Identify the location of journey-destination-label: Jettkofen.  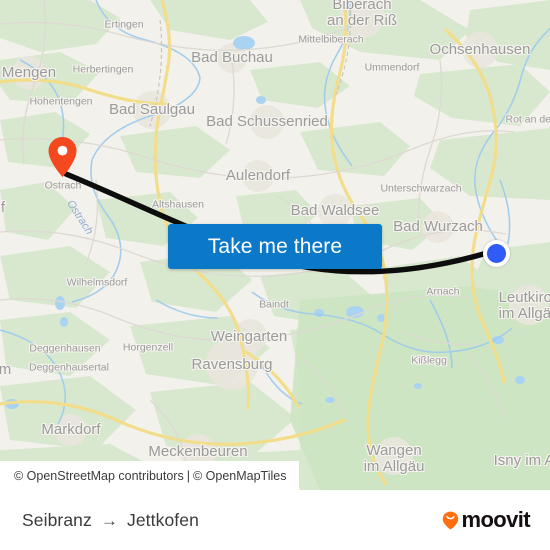
(162, 519).